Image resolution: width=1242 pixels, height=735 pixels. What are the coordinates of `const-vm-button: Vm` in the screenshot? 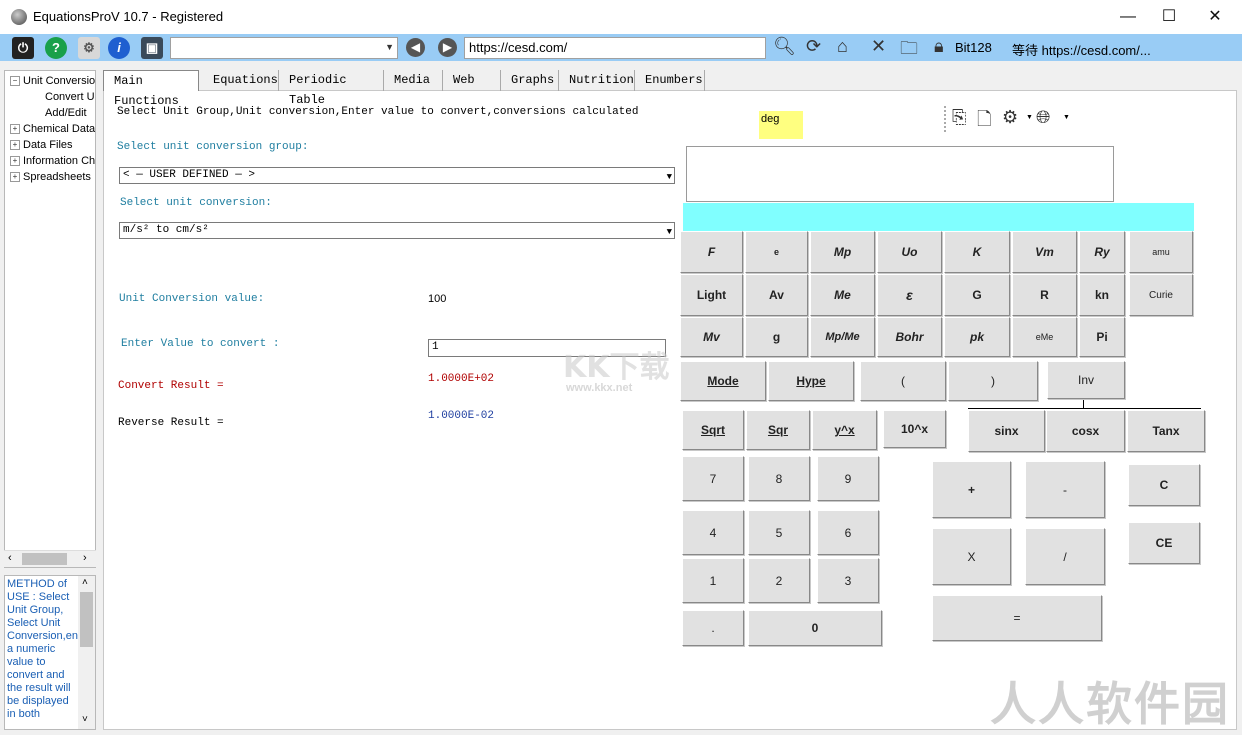 It's located at (1044, 252).